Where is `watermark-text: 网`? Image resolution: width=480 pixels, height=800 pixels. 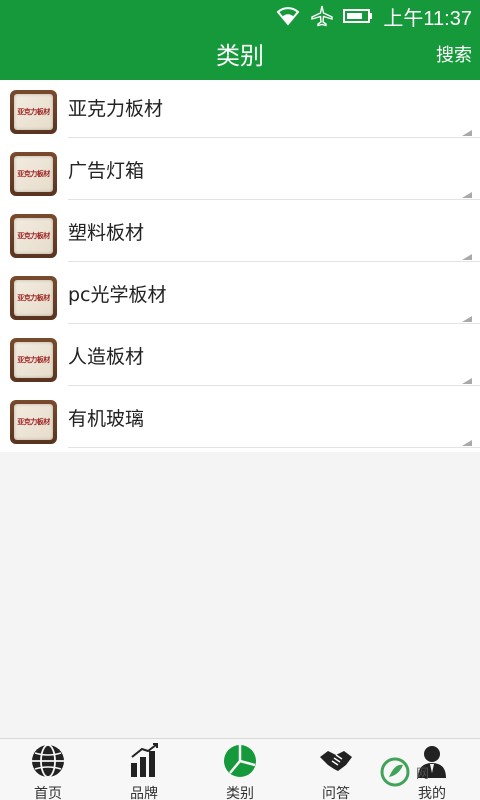
watermark-text: 网 is located at coordinates (423, 774).